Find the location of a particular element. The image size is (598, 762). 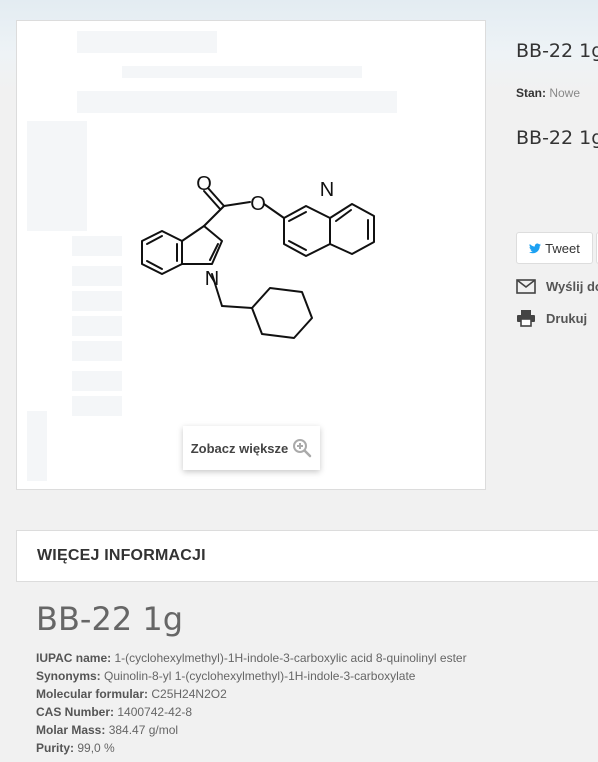

send-to-friend-label: Wyślij do is located at coordinates (572, 286).